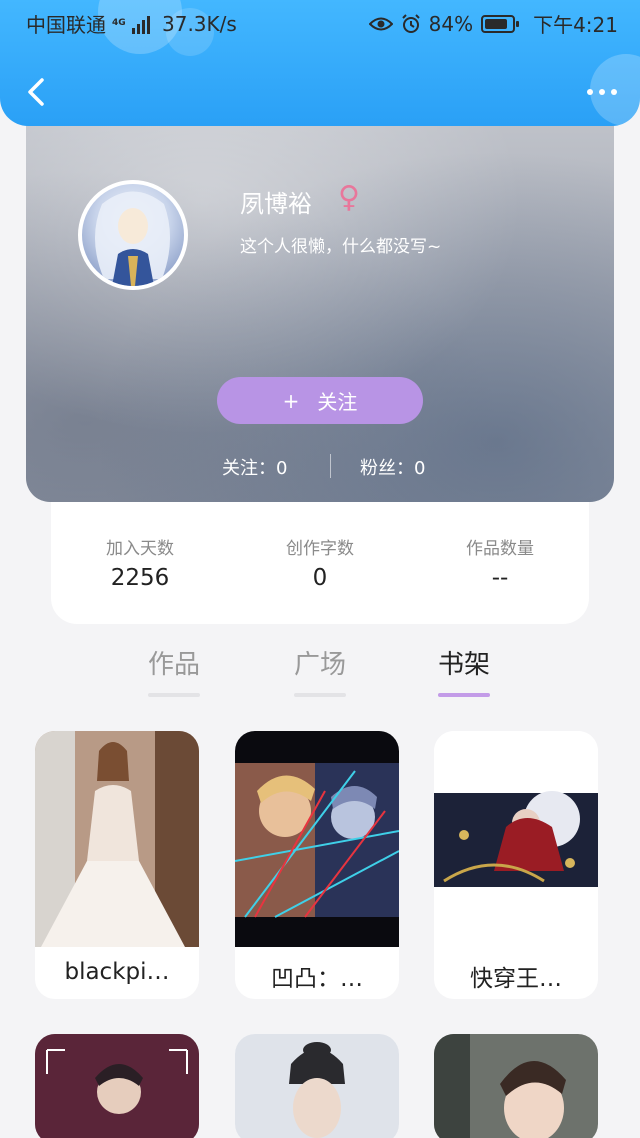 The image size is (640, 1138). Describe the element at coordinates (575, 25) in the screenshot. I see `clock: 下午4:21` at that location.